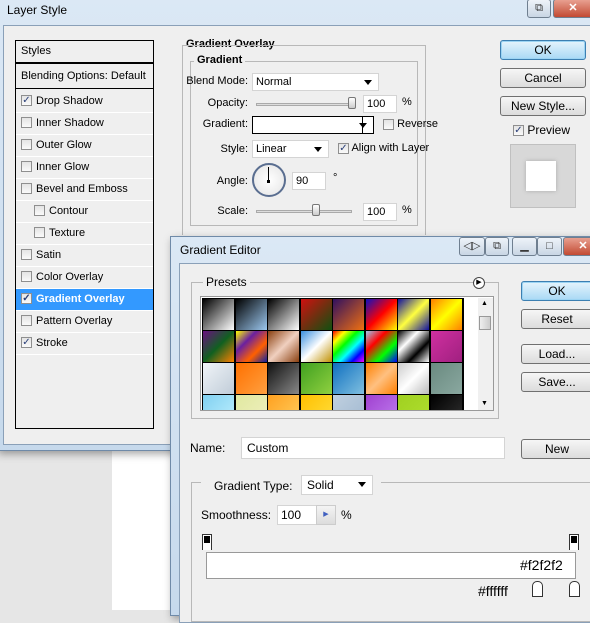  I want to click on styles-header: Styles, so click(84, 52).